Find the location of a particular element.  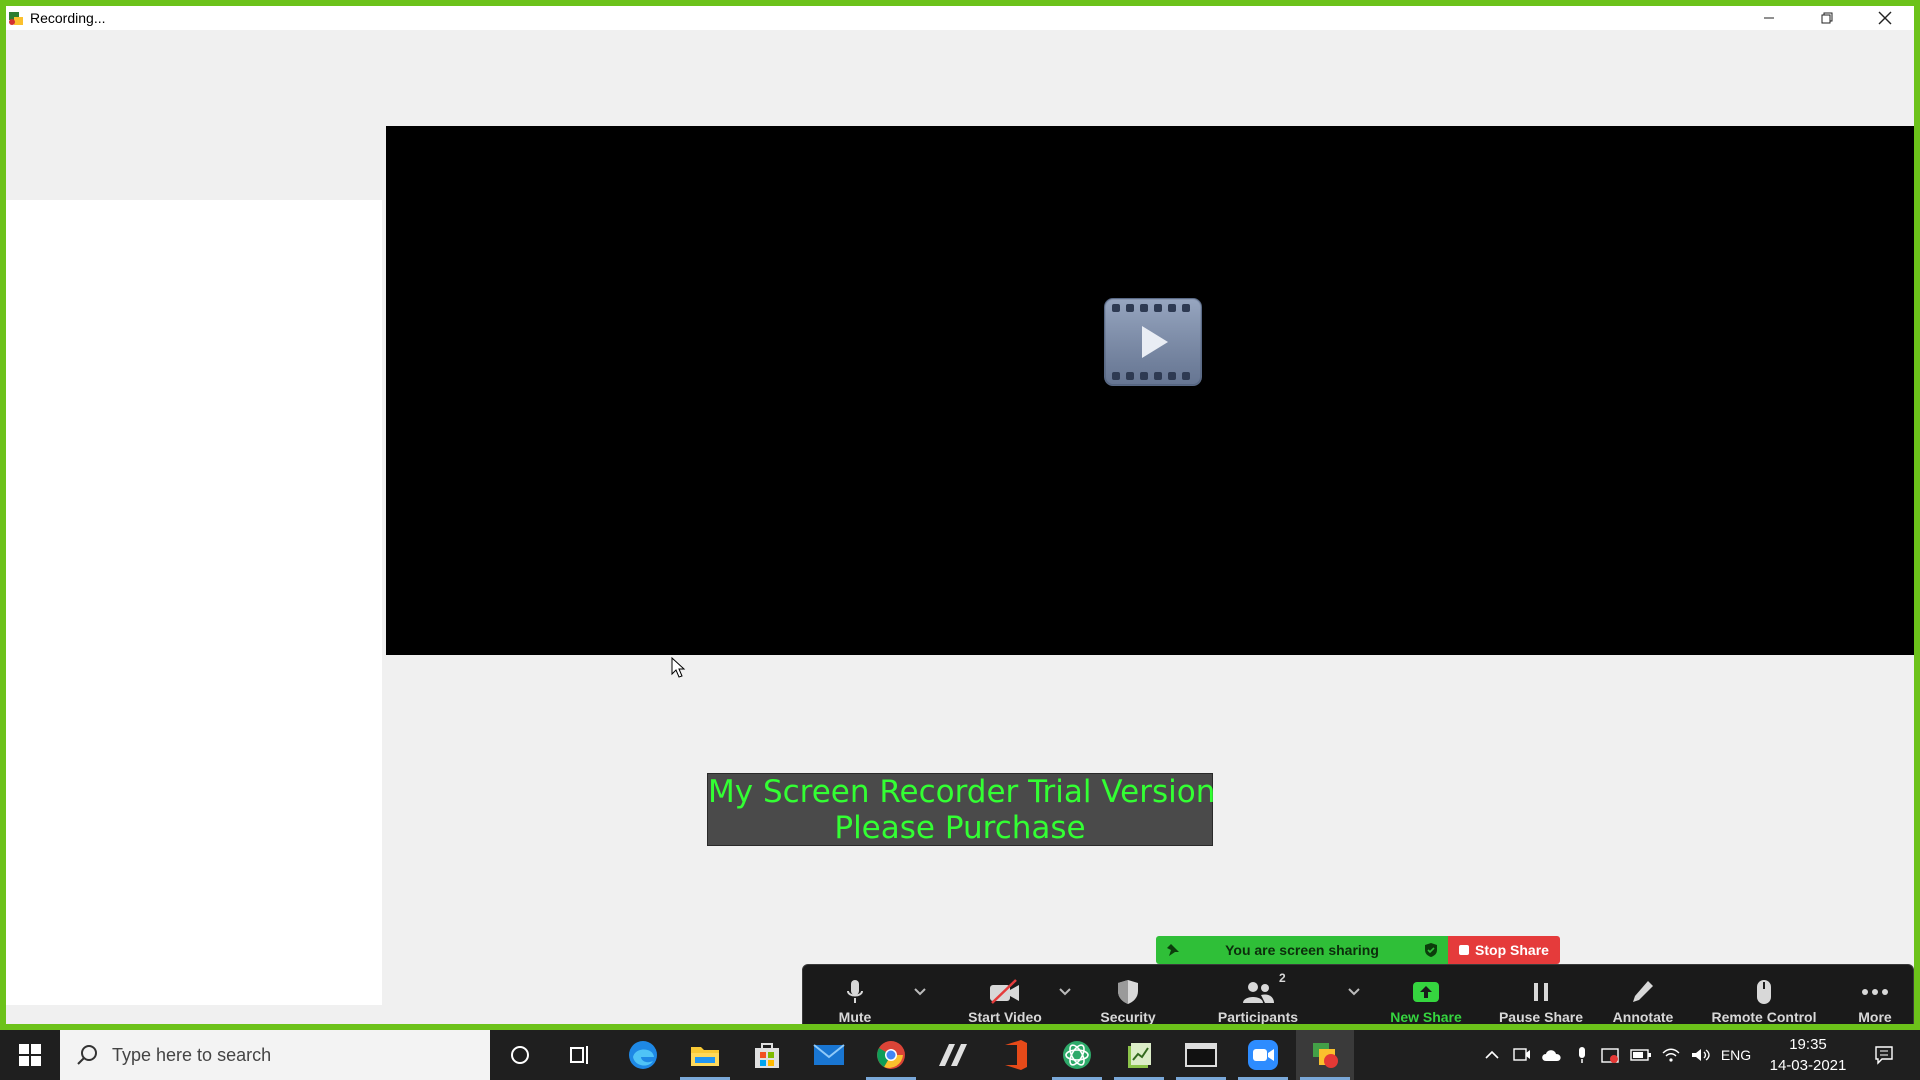

cortana-circle-icon is located at coordinates (520, 1055).